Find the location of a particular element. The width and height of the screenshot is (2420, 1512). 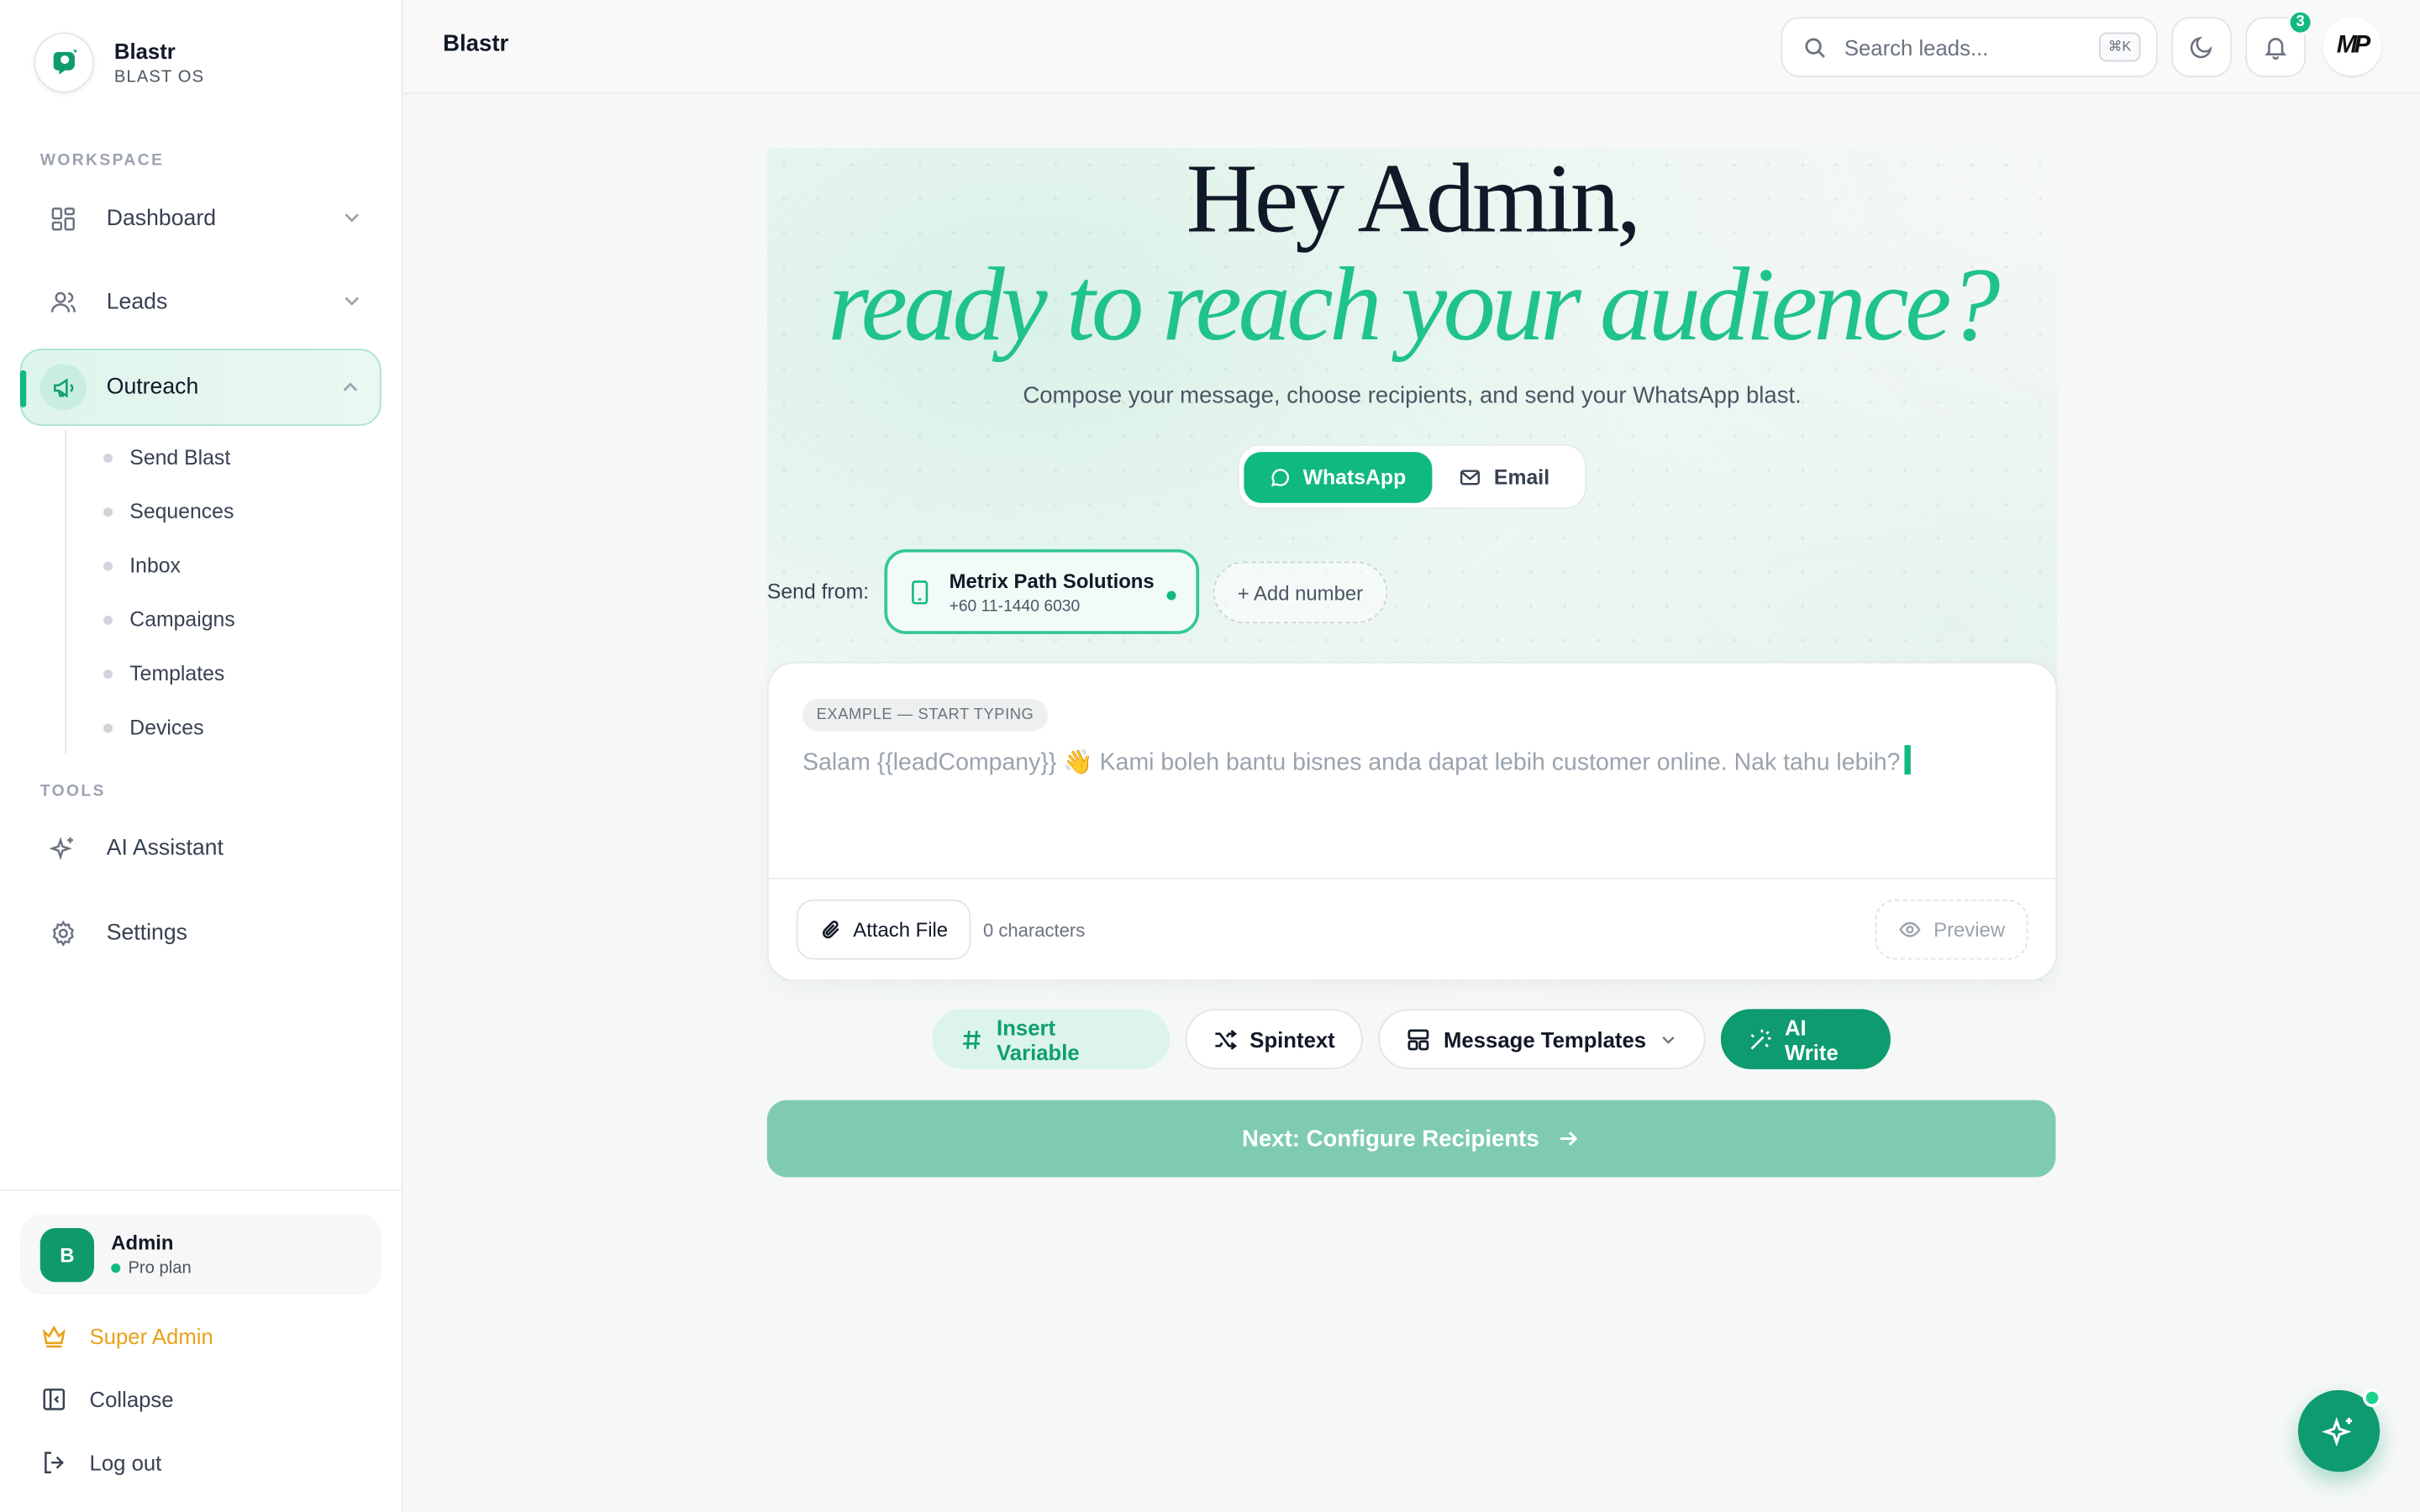

notifications-button: 3 is located at coordinates (2279, 43).